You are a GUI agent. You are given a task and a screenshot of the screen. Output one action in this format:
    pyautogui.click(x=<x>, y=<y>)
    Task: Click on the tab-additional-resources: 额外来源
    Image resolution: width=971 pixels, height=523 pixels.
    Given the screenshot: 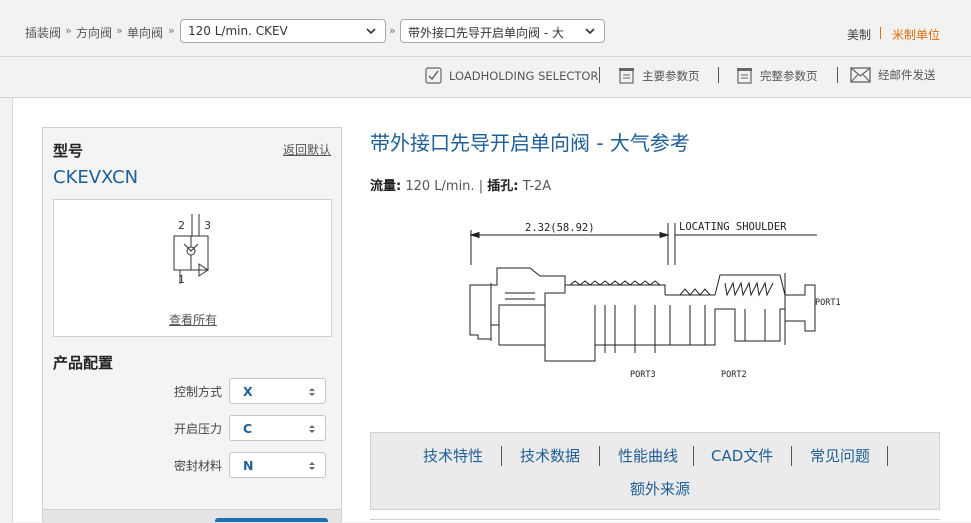 What is the action you would take?
    pyautogui.click(x=660, y=488)
    